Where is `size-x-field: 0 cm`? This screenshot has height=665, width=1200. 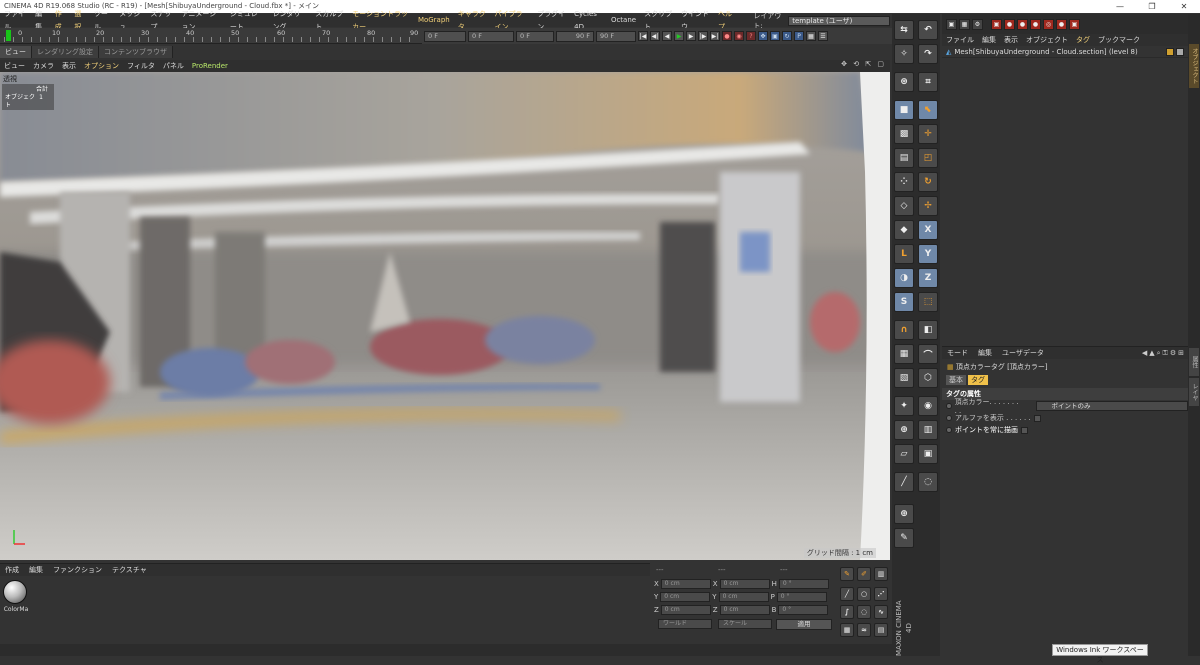 size-x-field: 0 cm is located at coordinates (744, 584).